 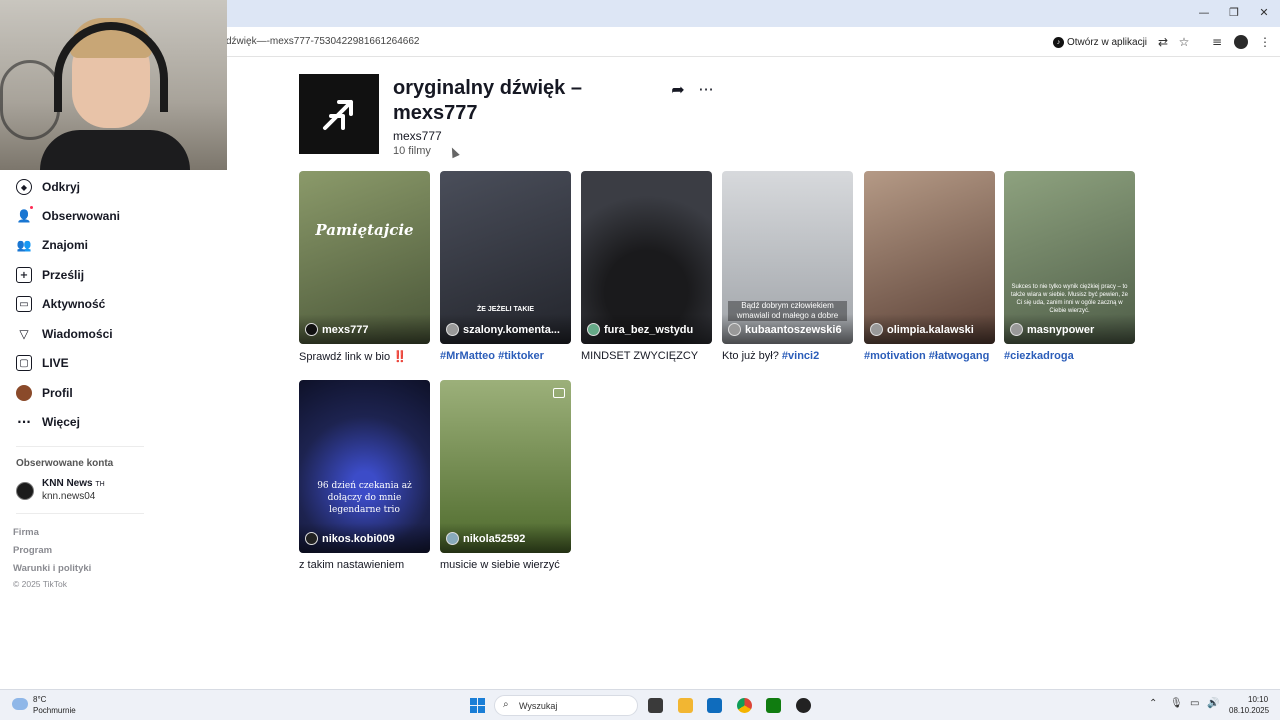 What do you see at coordinates (67, 483) in the screenshot?
I see `account-name: KNN News` at bounding box center [67, 483].